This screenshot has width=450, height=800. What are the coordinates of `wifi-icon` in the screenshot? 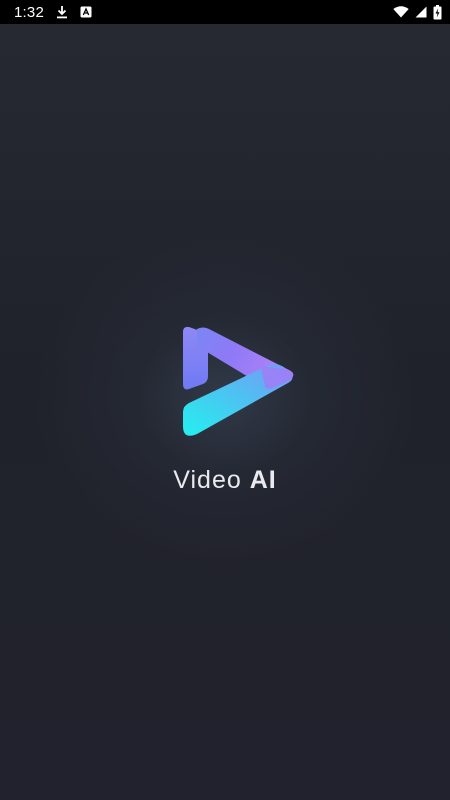 It's located at (401, 12).